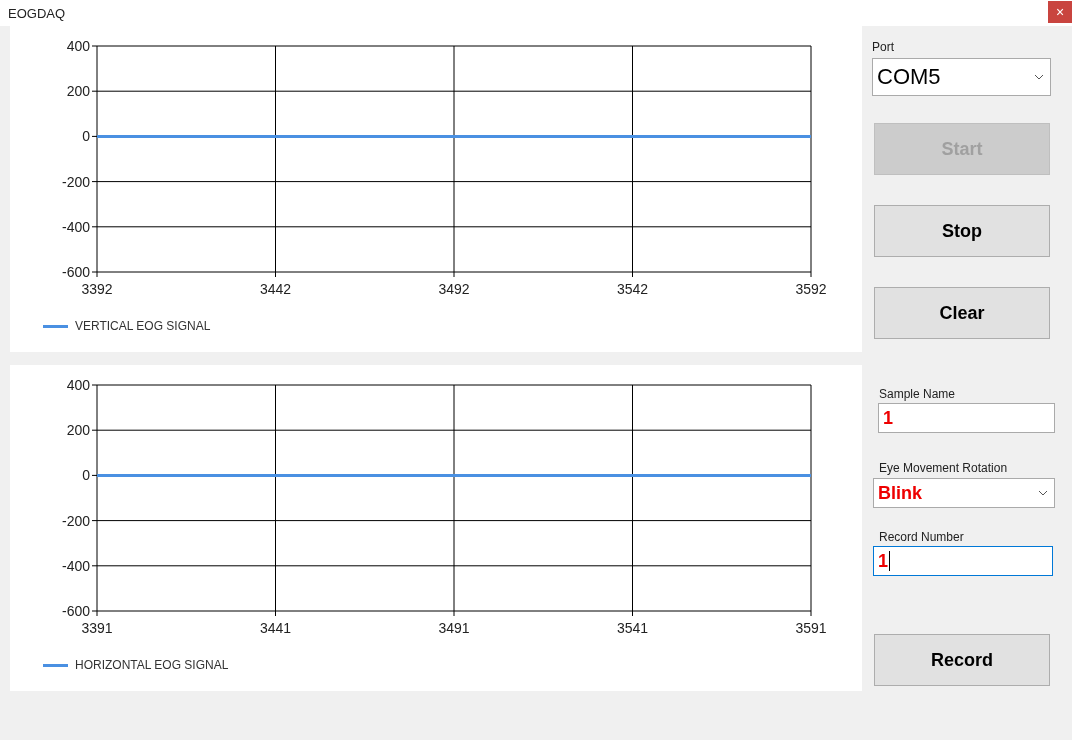 The height and width of the screenshot is (740, 1072). Describe the element at coordinates (962, 231) in the screenshot. I see `action-button: Stop` at that location.